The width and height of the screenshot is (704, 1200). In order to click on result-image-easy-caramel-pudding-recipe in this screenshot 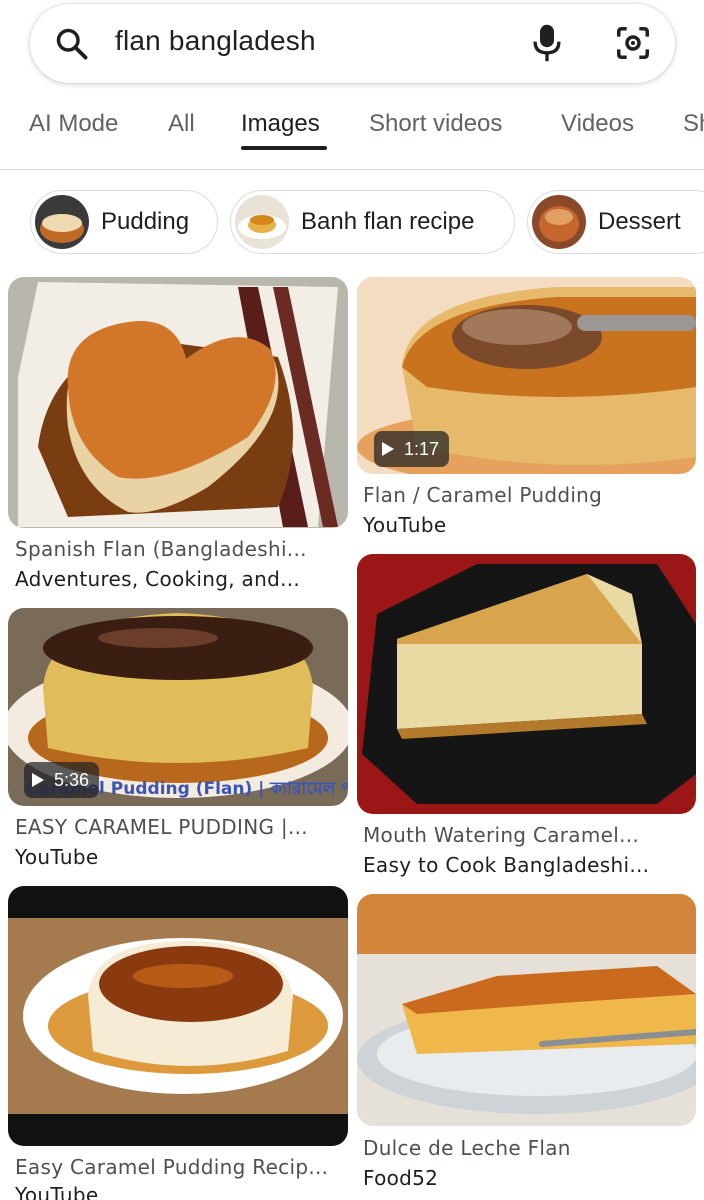, I will do `click(178, 1016)`.